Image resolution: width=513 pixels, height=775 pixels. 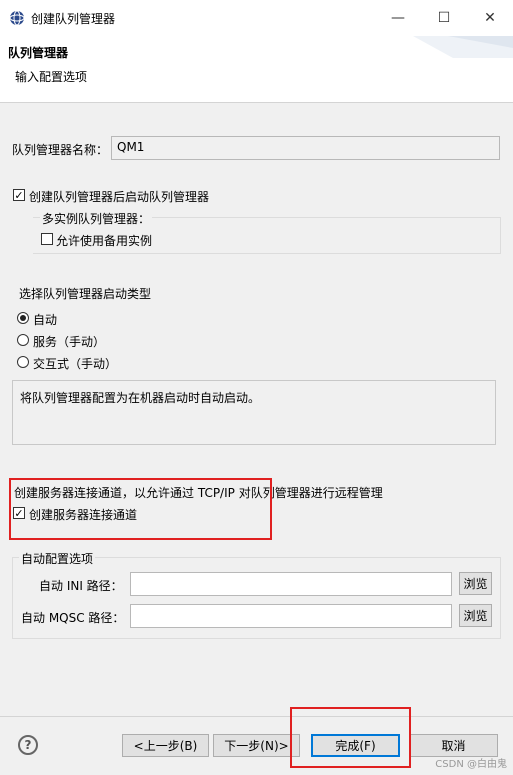 I want to click on mqsc-path-label: 自动 MQSC 路径：, so click(x=73, y=618).